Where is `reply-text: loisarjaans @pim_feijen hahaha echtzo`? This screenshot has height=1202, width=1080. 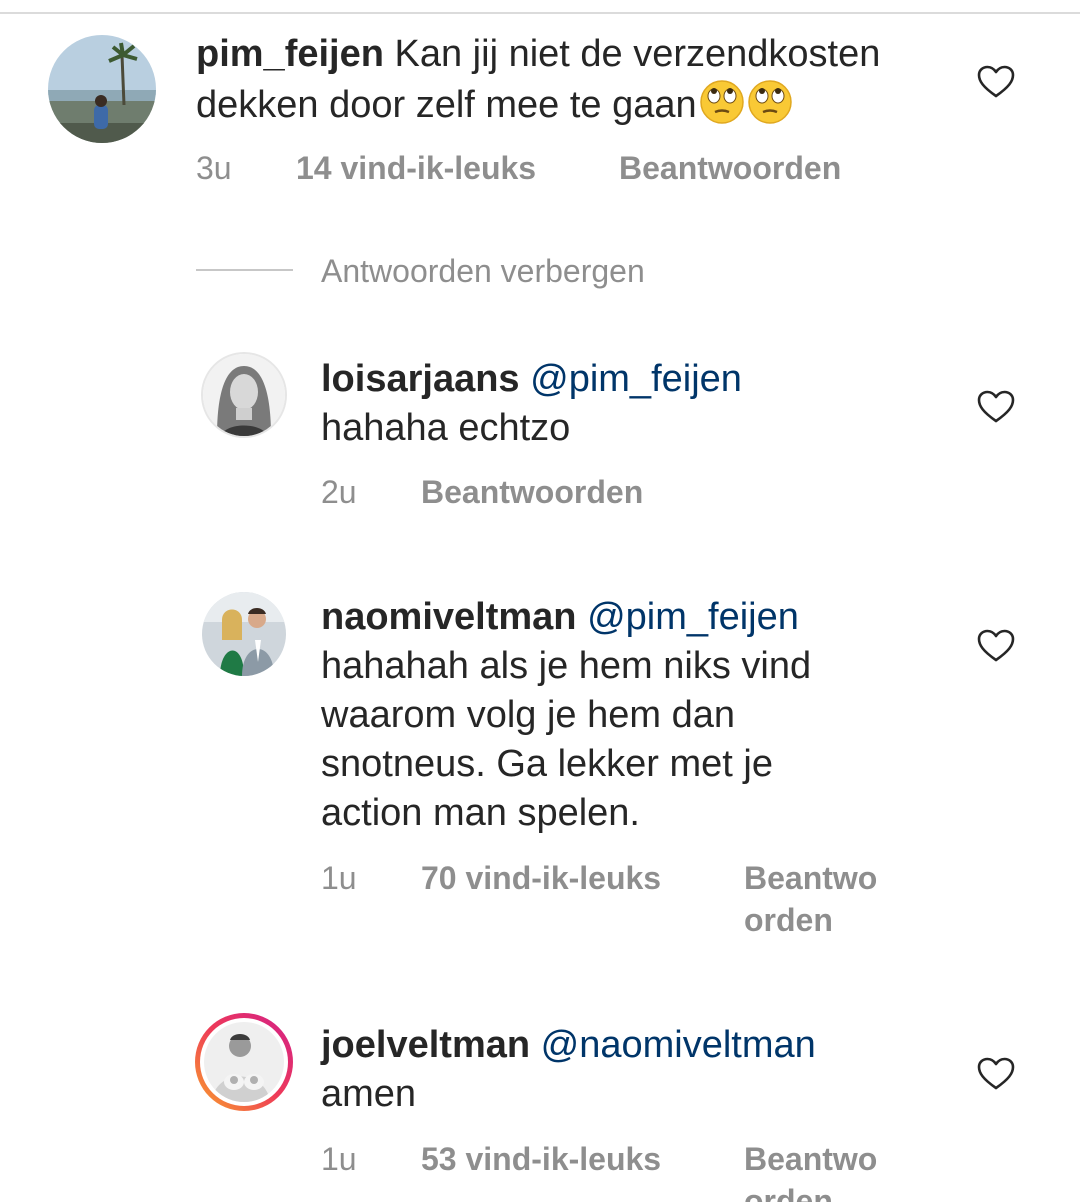
reply-text: loisarjaans @pim_feijen hahaha echtzo is located at coordinates (641, 404).